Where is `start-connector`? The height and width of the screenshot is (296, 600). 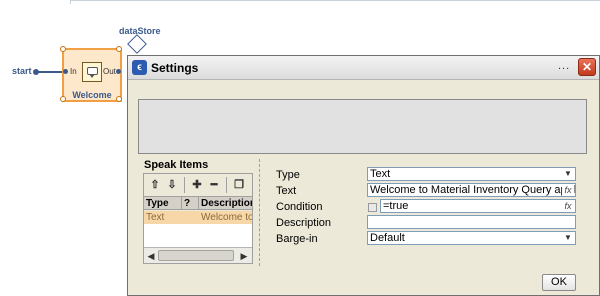
start-connector is located at coordinates (50, 72).